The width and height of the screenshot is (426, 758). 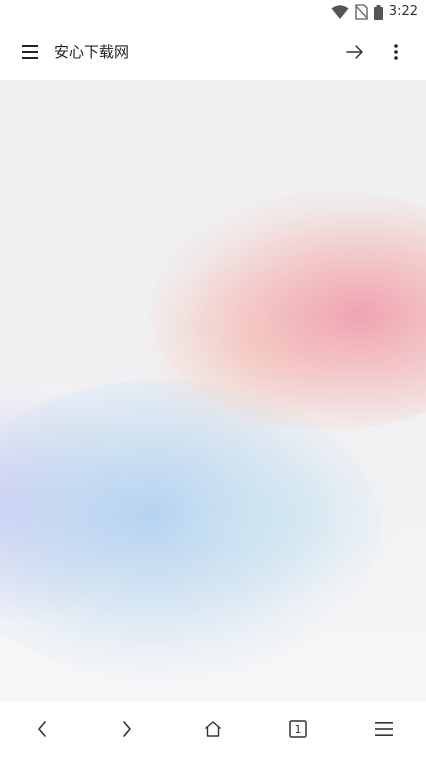 I want to click on app-bar: 安心下载网, so click(x=213, y=52).